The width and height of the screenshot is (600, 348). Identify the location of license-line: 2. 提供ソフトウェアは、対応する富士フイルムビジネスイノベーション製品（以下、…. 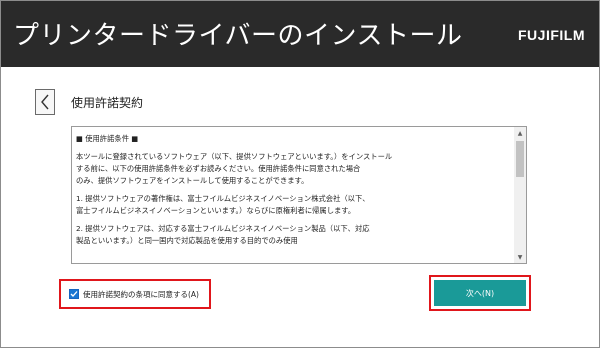
(223, 228).